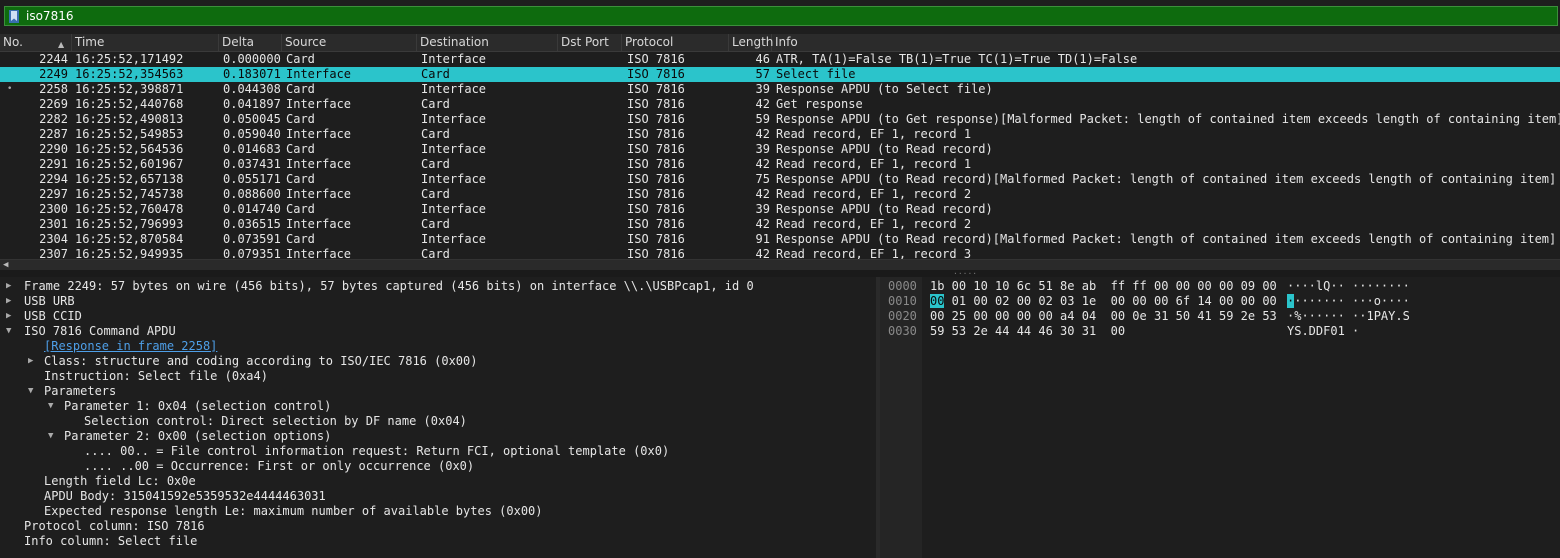 The width and height of the screenshot is (1560, 558). Describe the element at coordinates (129, 164) in the screenshot. I see `packet-time-cell: 16:25:52,601967` at that location.